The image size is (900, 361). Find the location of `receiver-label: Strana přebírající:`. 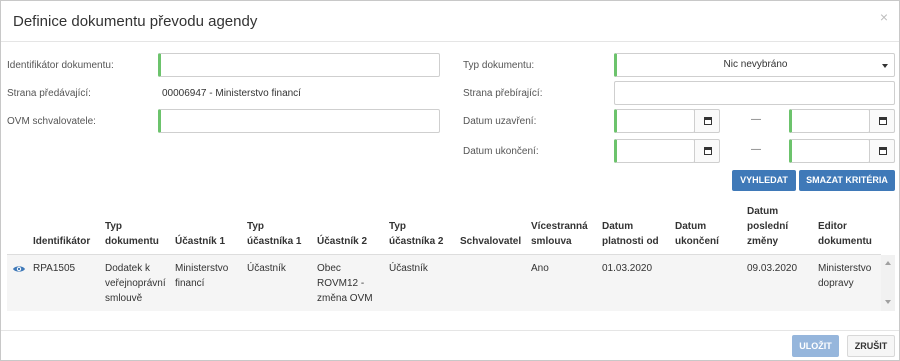

receiver-label: Strana přebírající: is located at coordinates (503, 93).